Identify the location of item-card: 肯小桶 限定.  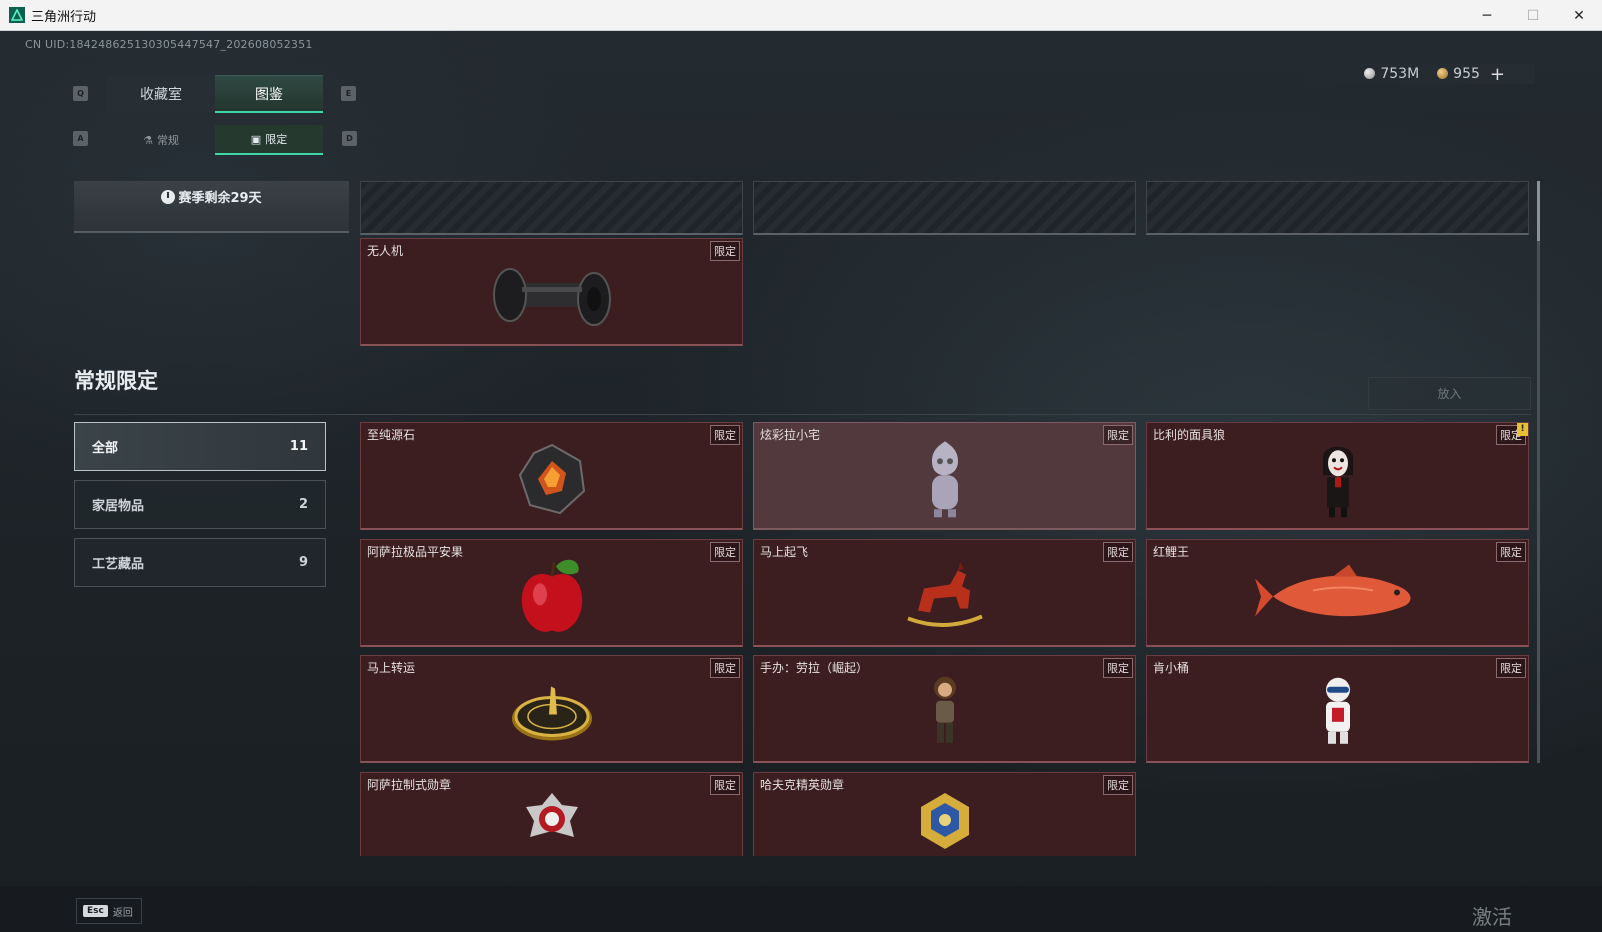
(1337, 709).